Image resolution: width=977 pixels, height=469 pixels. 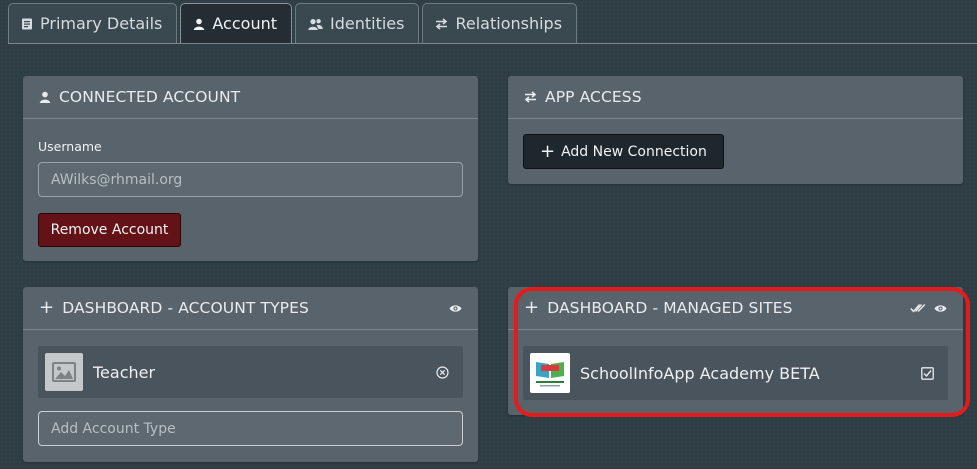 What do you see at coordinates (548, 151) in the screenshot?
I see `plus-icon: +` at bounding box center [548, 151].